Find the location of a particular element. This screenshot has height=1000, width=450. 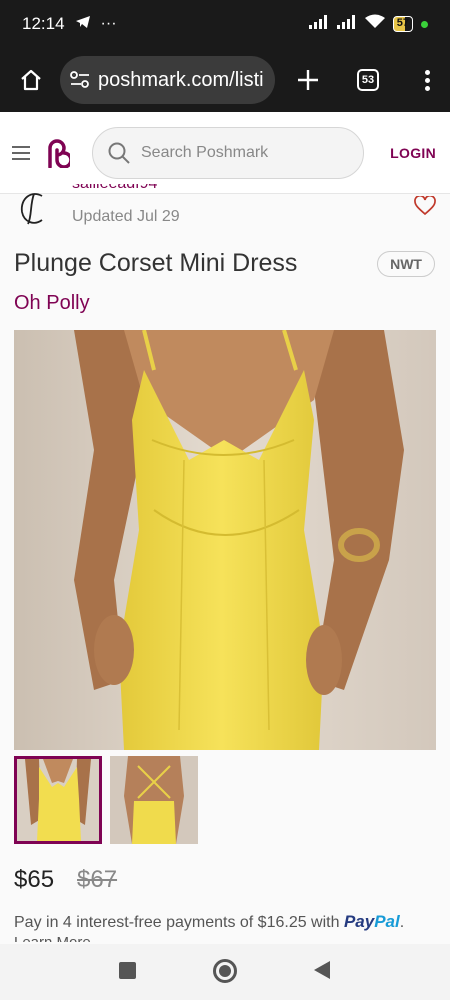

telegram-icon is located at coordinates (83, 24).